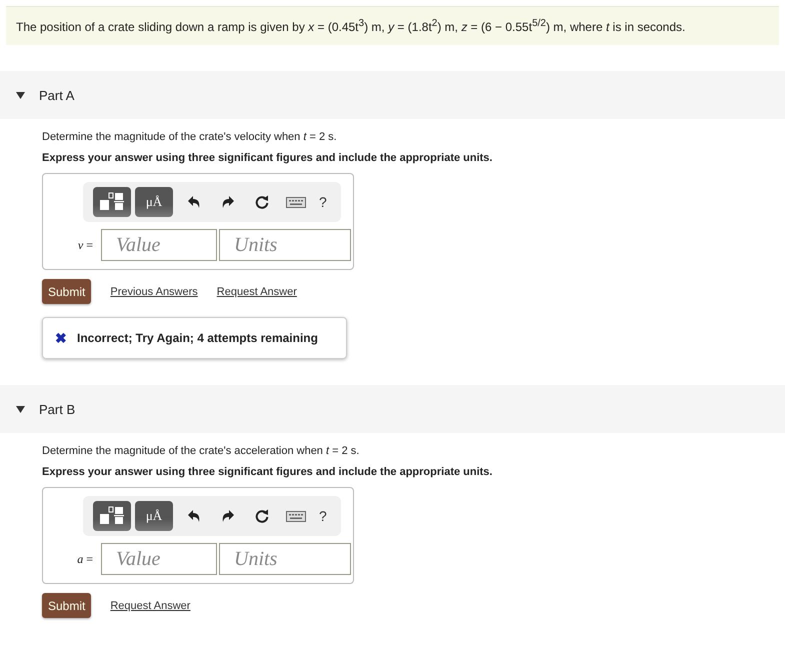 The width and height of the screenshot is (785, 652). Describe the element at coordinates (85, 245) in the screenshot. I see `variable-label: v =` at that location.